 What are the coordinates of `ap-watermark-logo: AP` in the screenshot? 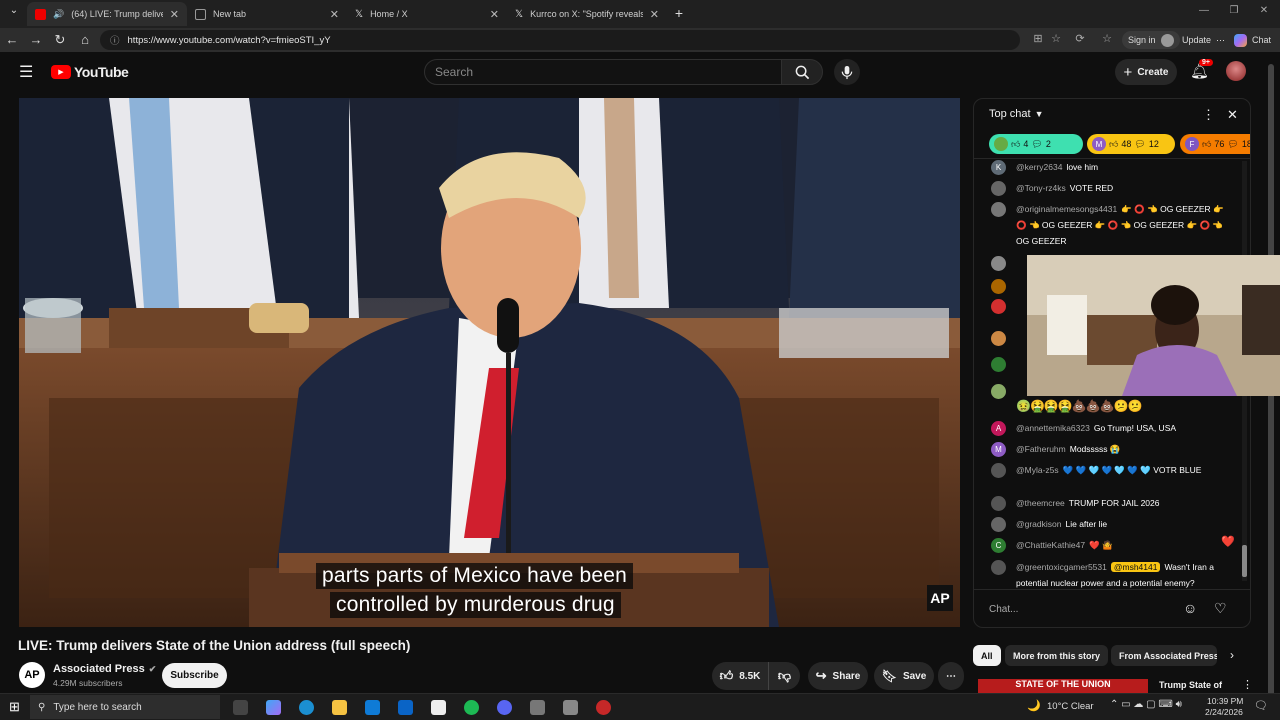 It's located at (940, 598).